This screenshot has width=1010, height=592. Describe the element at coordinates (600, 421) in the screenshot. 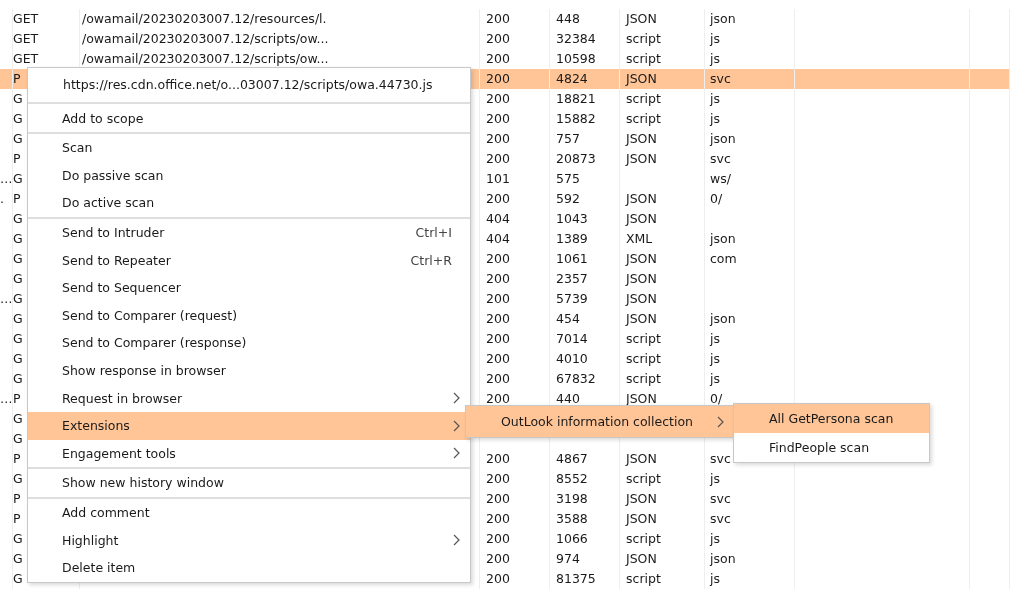

I see `menu-item: OutLook information collection` at that location.